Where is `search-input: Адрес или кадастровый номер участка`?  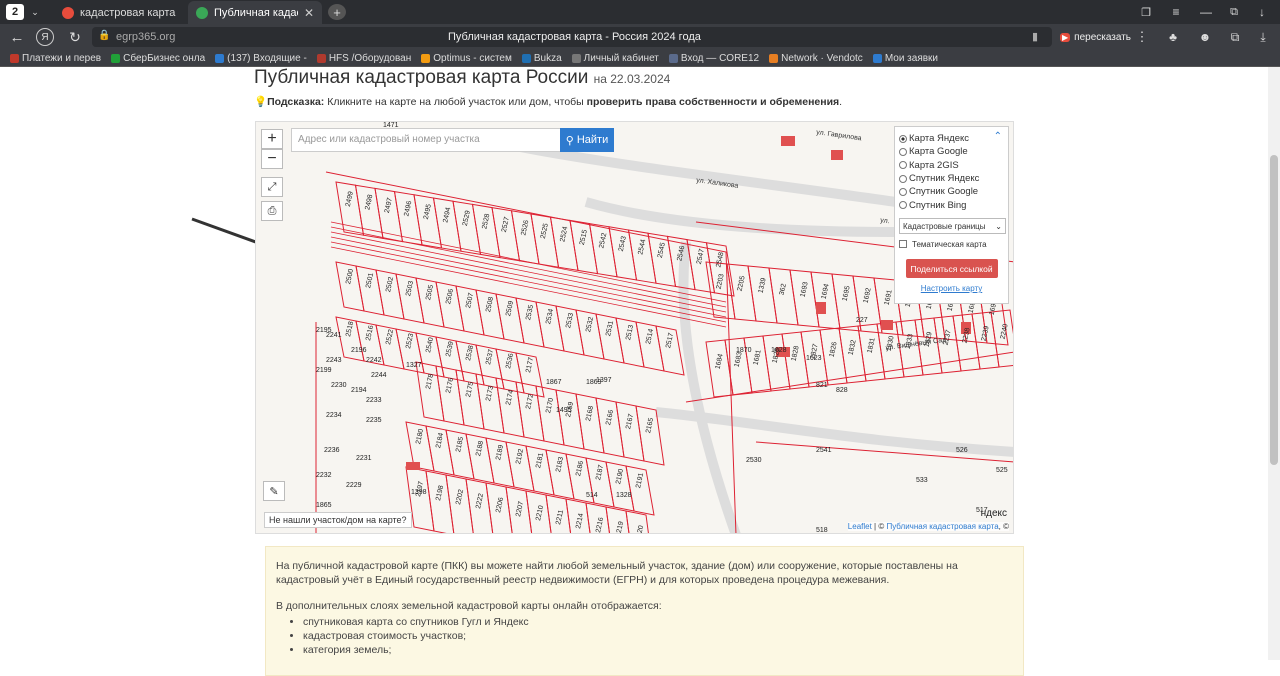 search-input: Адрес или кадастровый номер участка is located at coordinates (426, 140).